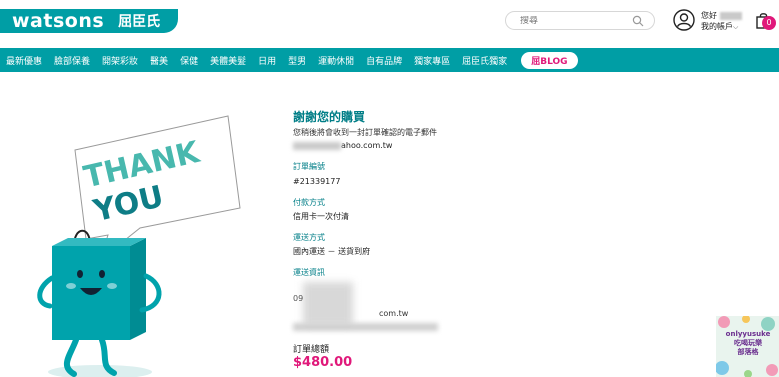 The width and height of the screenshot is (779, 377). What do you see at coordinates (309, 166) in the screenshot?
I see `order-number-label: 訂單編號` at bounding box center [309, 166].